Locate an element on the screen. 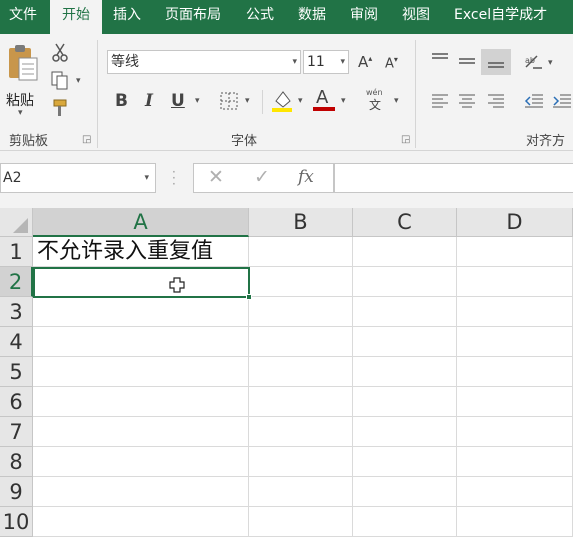  tab-formulas: 公式 is located at coordinates (260, 15).